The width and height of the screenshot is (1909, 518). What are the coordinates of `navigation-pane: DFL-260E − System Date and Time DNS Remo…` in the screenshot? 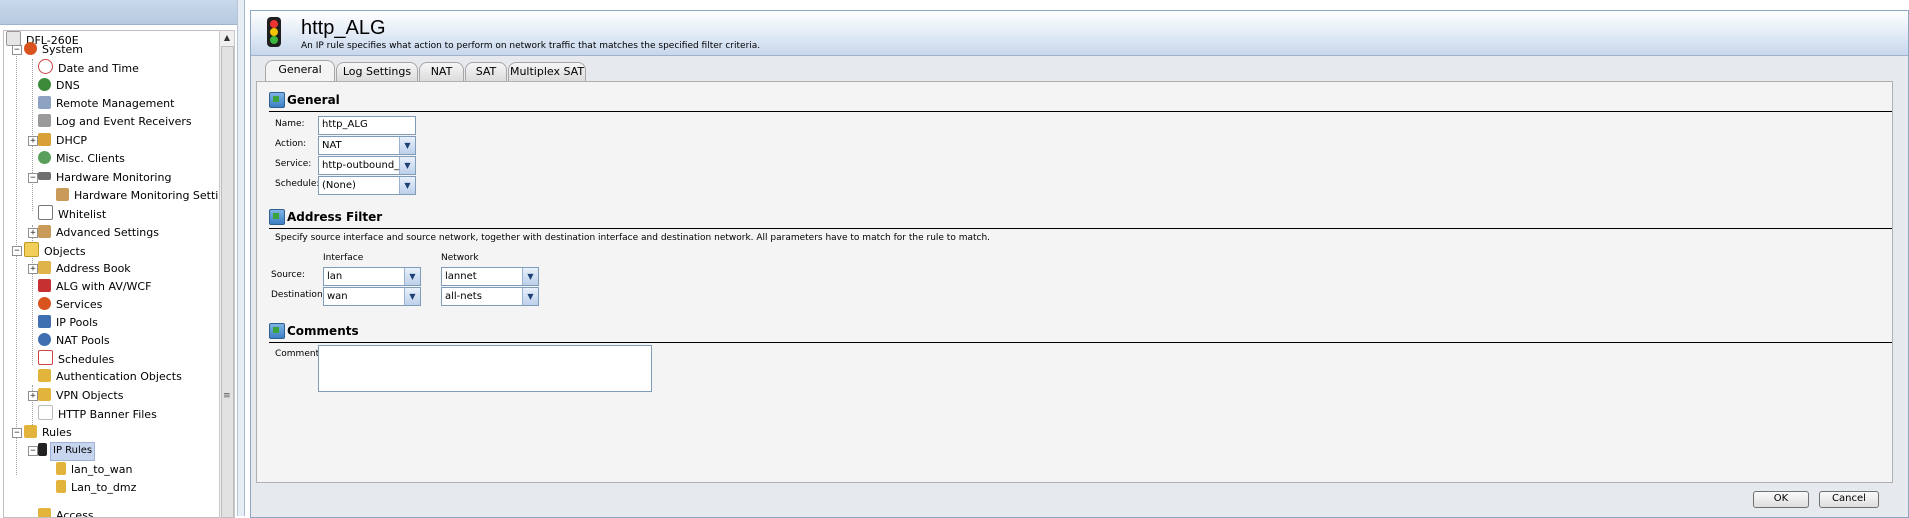 It's located at (119, 259).